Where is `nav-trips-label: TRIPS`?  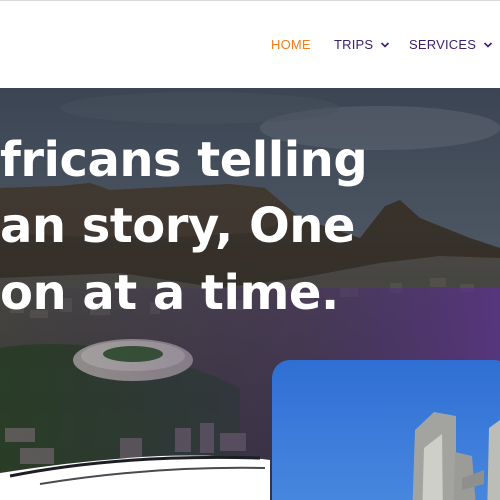 nav-trips-label: TRIPS is located at coordinates (354, 44).